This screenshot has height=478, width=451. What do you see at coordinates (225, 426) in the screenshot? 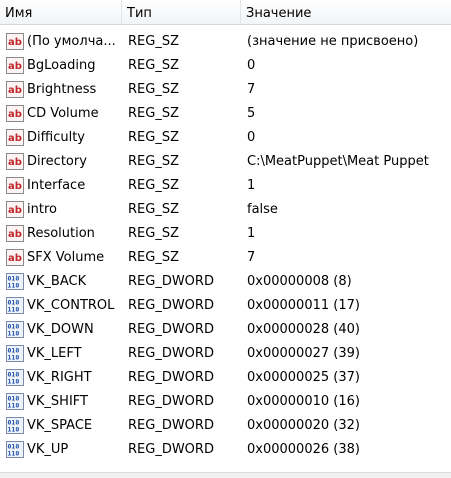
I see `table-row: 010 110 VK_SPACE REG_DWORD 0x00000020 (32)` at bounding box center [225, 426].